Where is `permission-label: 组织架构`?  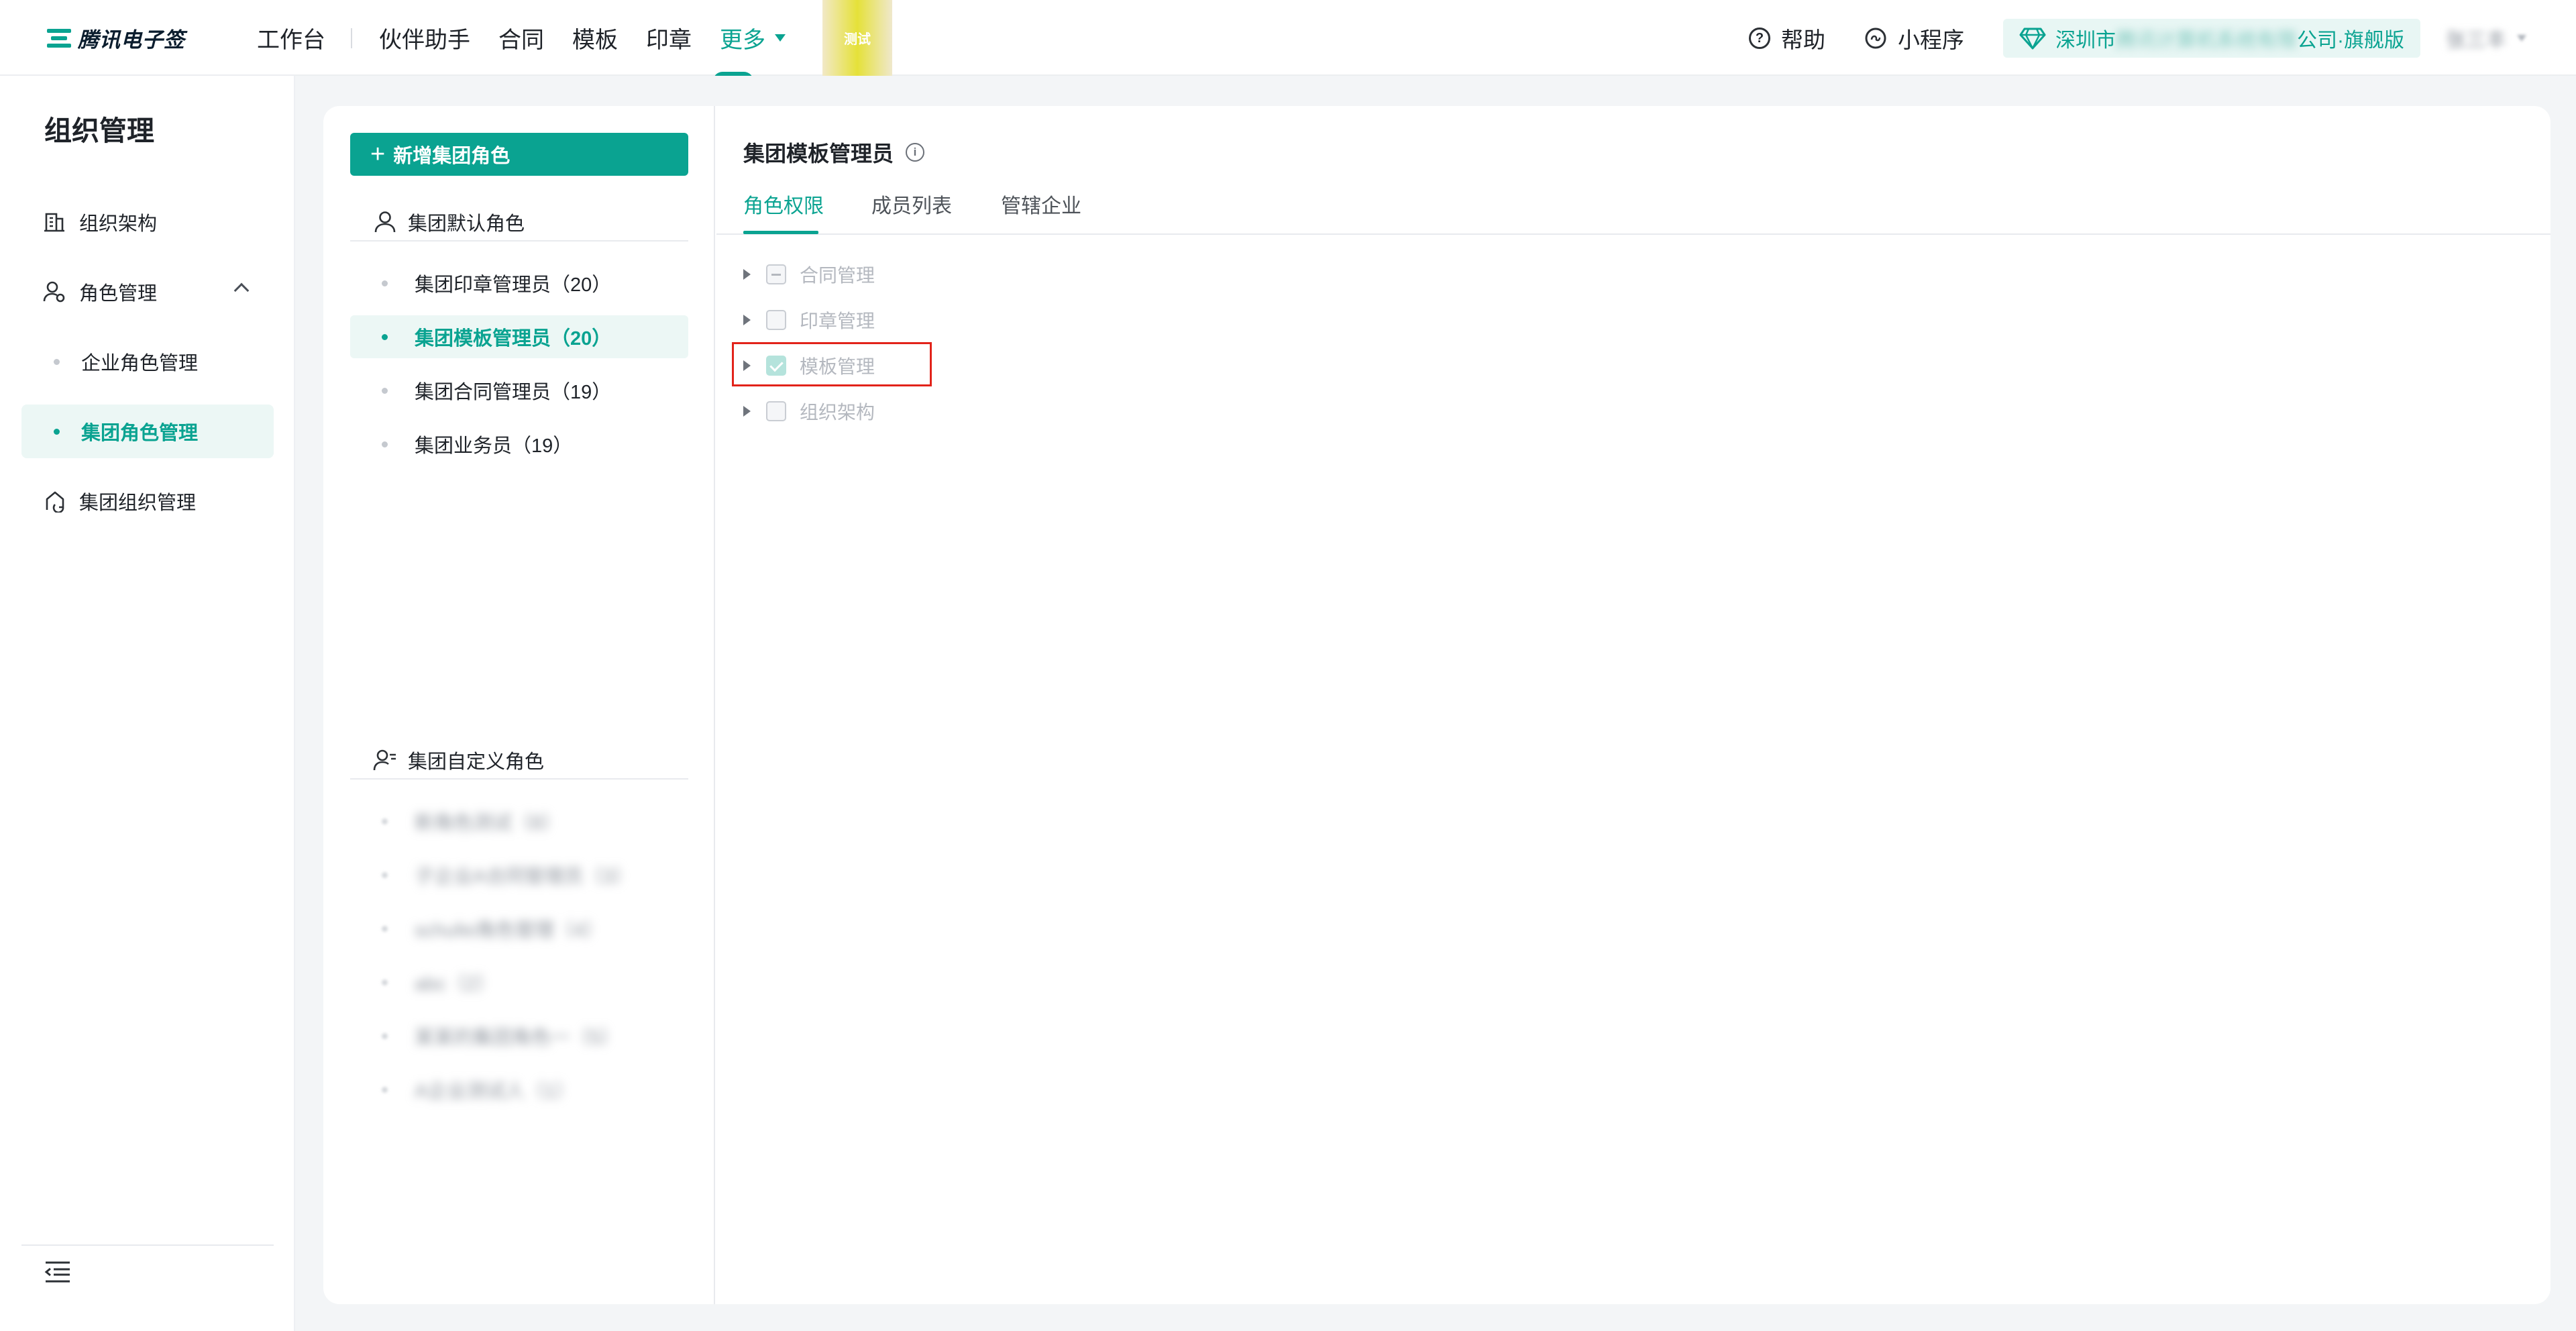
permission-label: 组织架构 is located at coordinates (837, 412).